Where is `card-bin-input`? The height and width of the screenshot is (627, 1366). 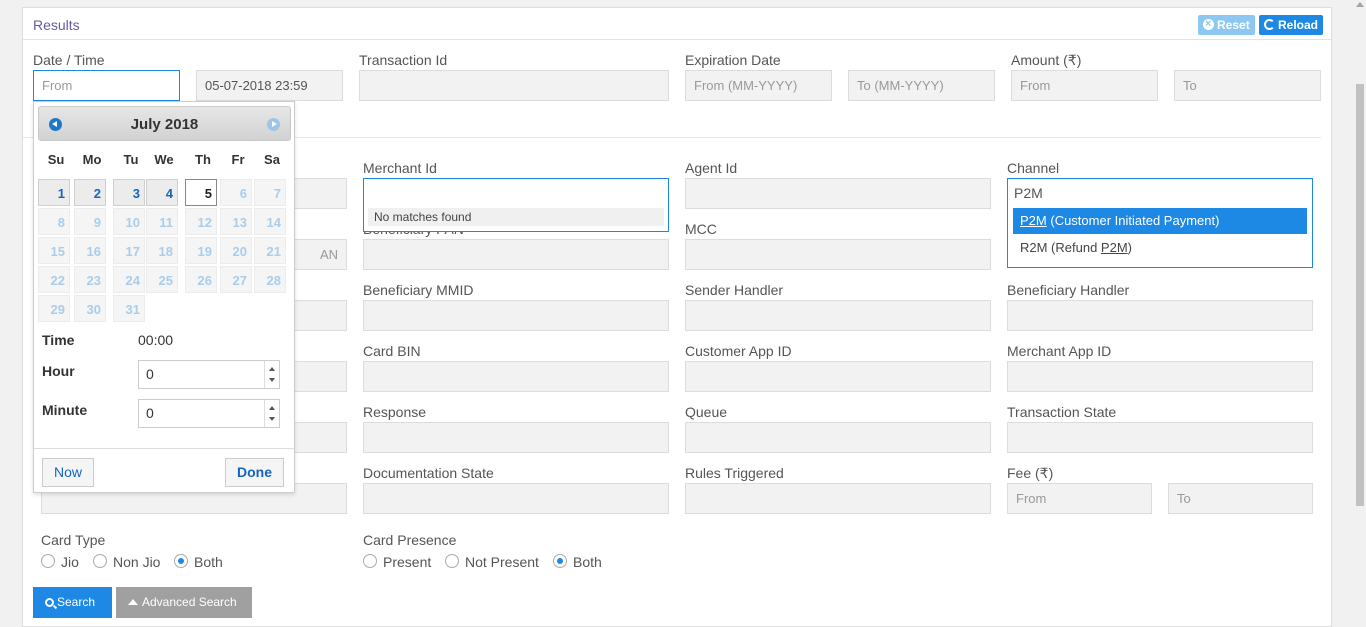
card-bin-input is located at coordinates (516, 376).